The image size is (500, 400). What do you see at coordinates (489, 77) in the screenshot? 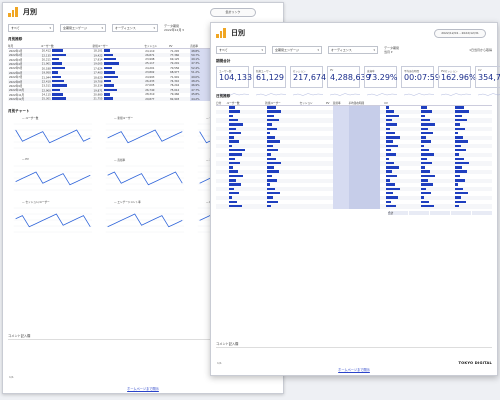
I see `kpi-value: 354,717` at bounding box center [489, 77].